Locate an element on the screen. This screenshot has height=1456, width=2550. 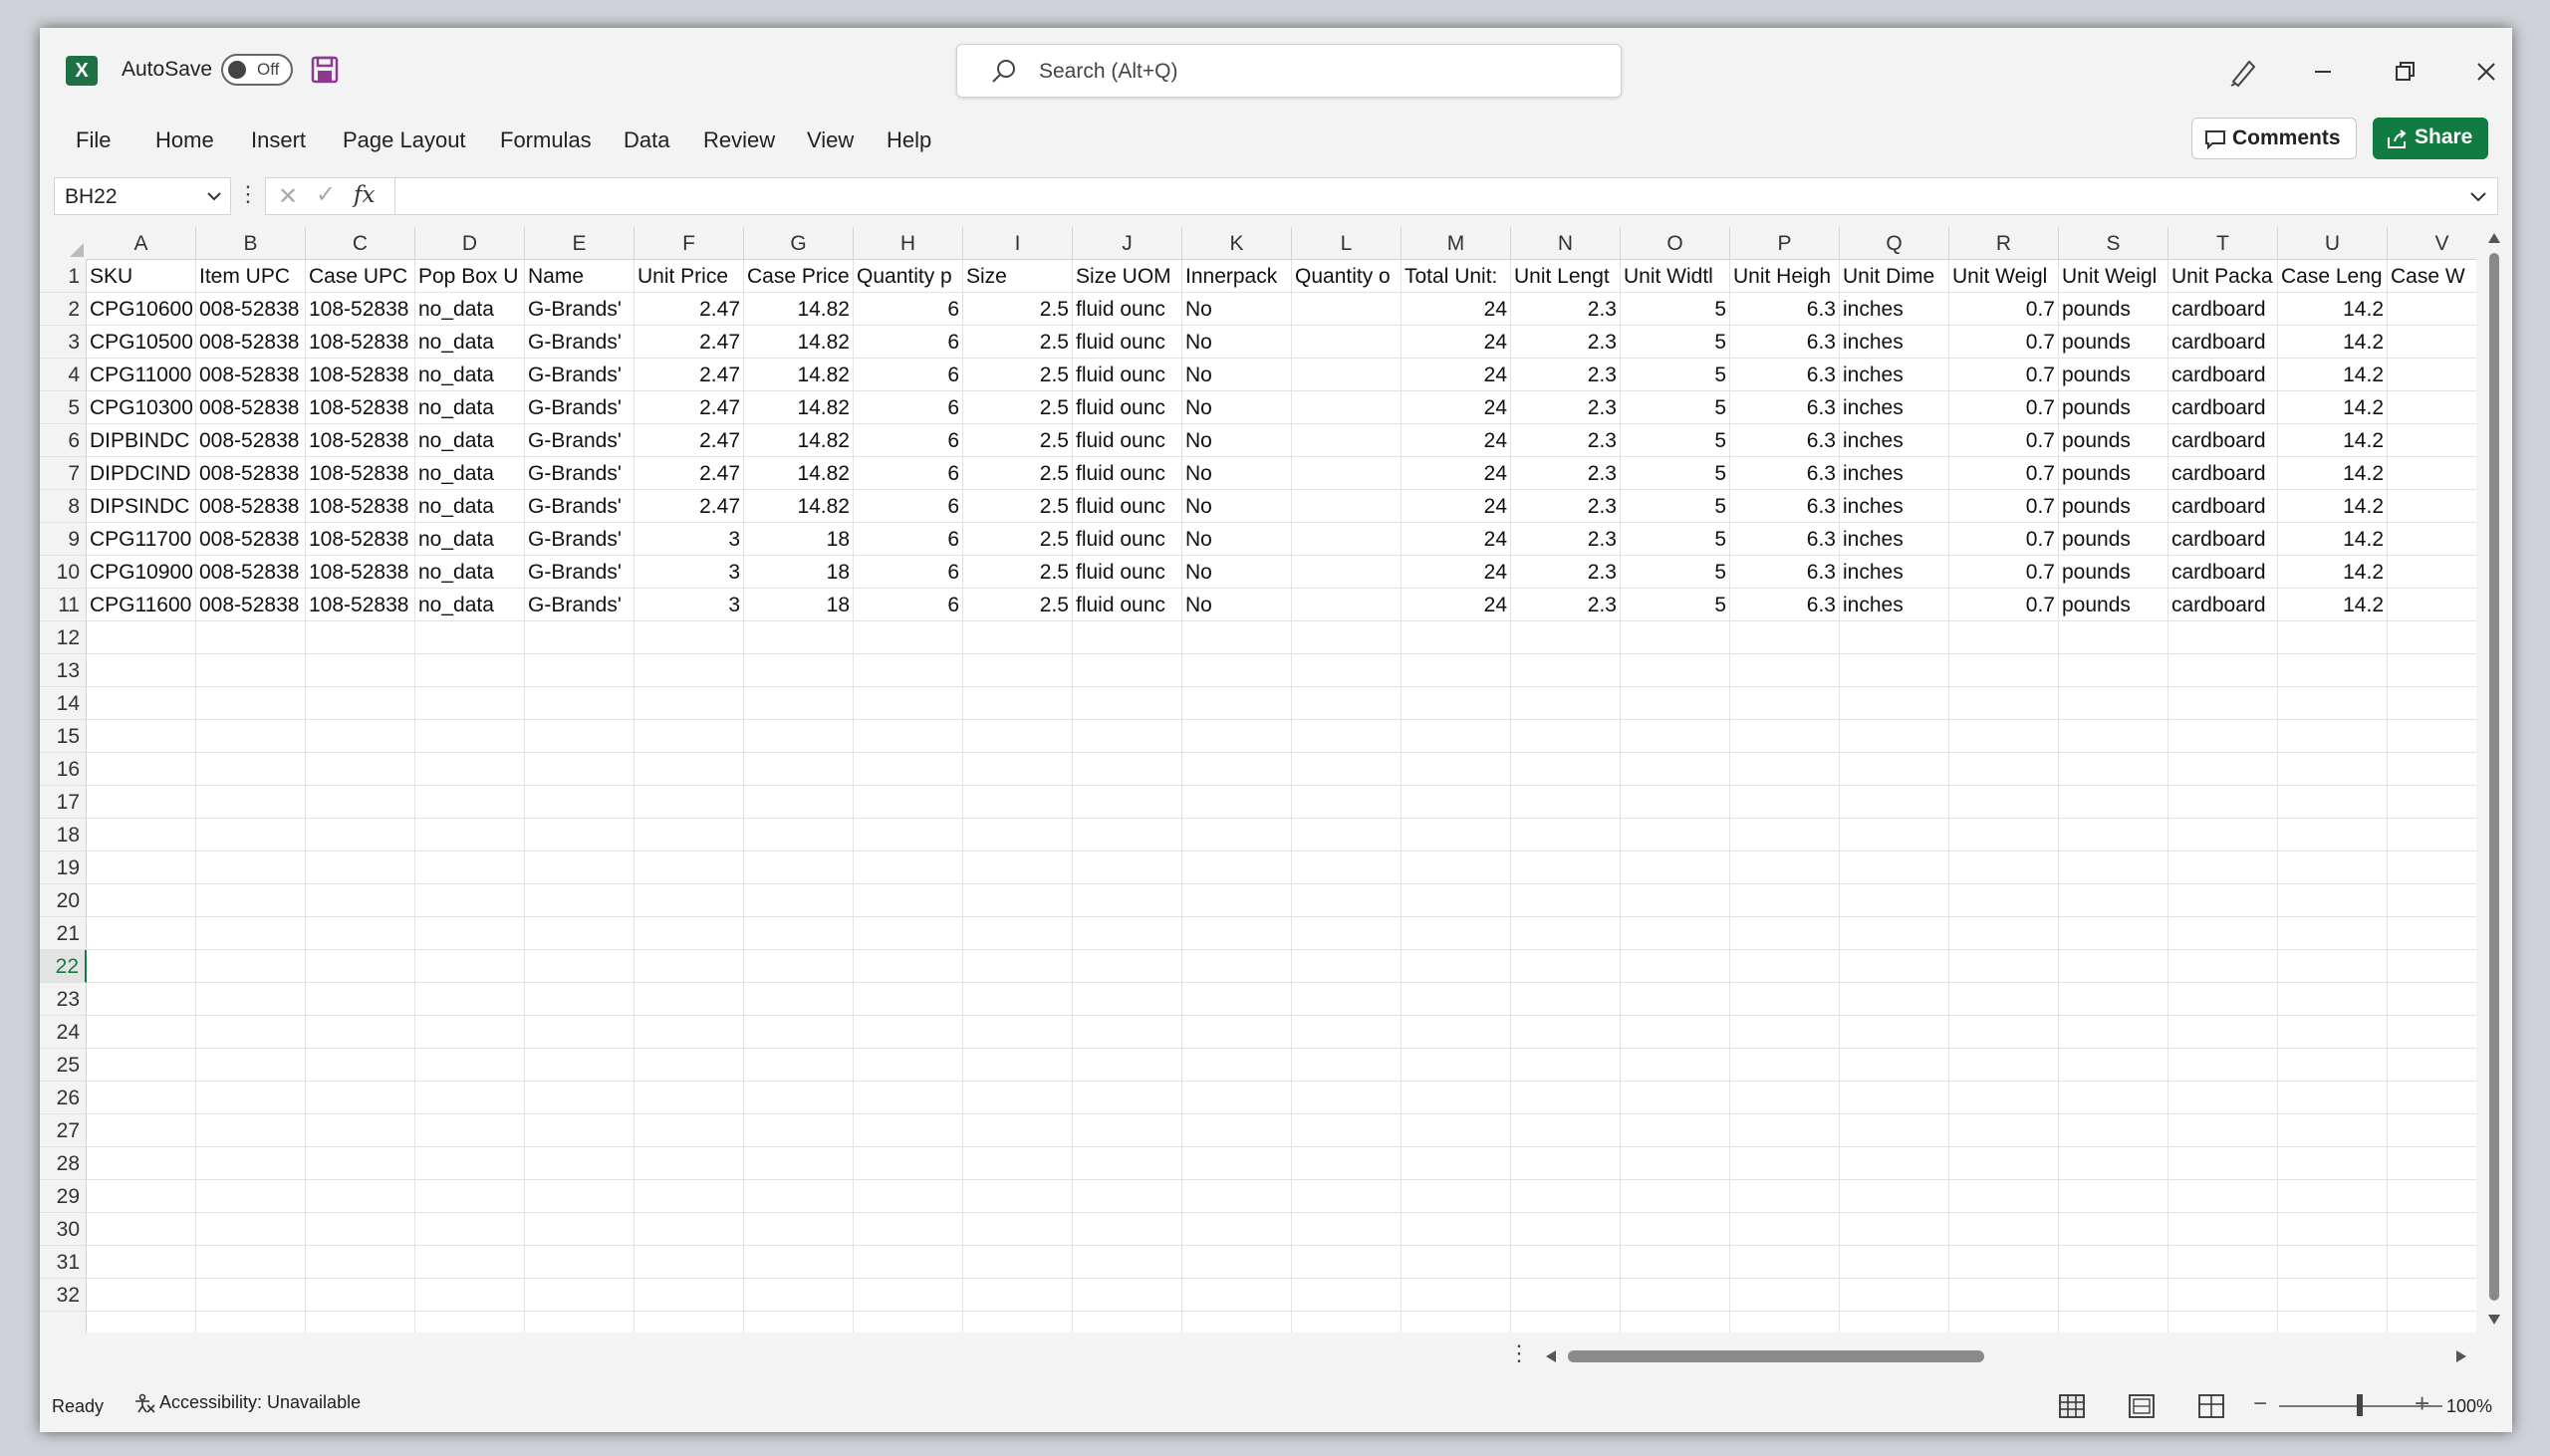
sheet-tab-splitter-icon: ⋮ is located at coordinates (1519, 1353).